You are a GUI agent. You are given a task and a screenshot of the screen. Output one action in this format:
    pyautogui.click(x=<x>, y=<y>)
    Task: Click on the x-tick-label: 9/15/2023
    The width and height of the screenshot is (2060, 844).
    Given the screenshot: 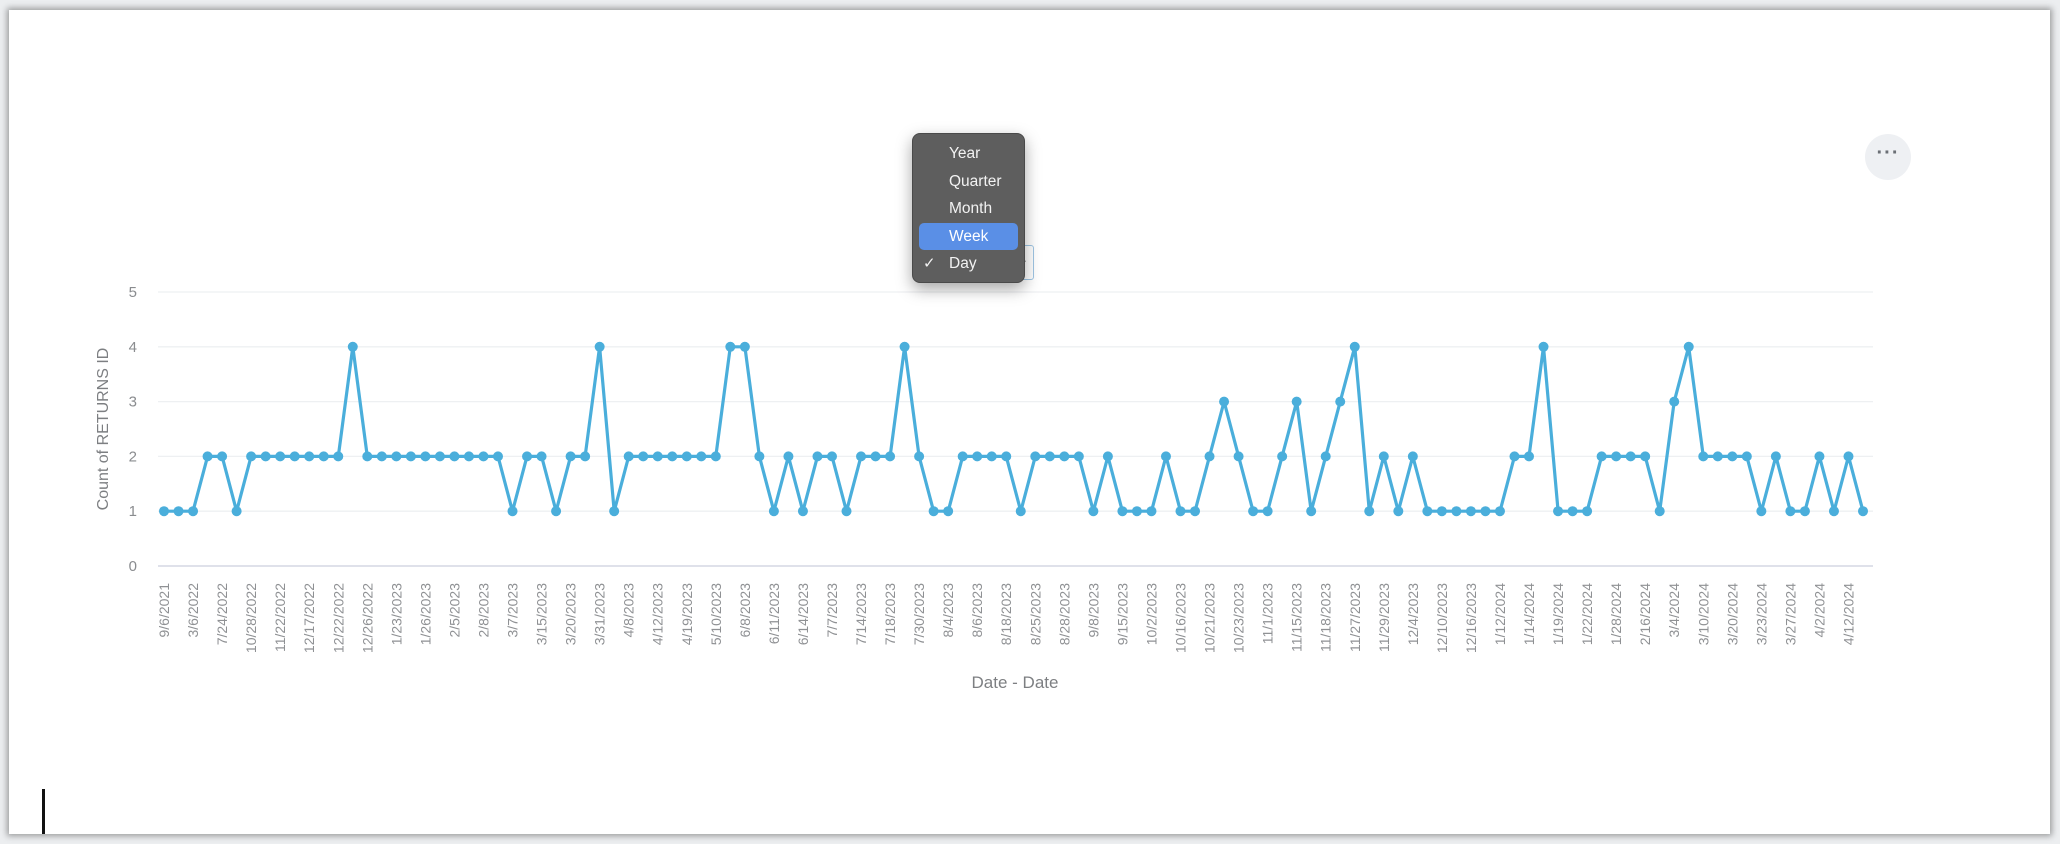 What is the action you would take?
    pyautogui.click(x=1122, y=614)
    